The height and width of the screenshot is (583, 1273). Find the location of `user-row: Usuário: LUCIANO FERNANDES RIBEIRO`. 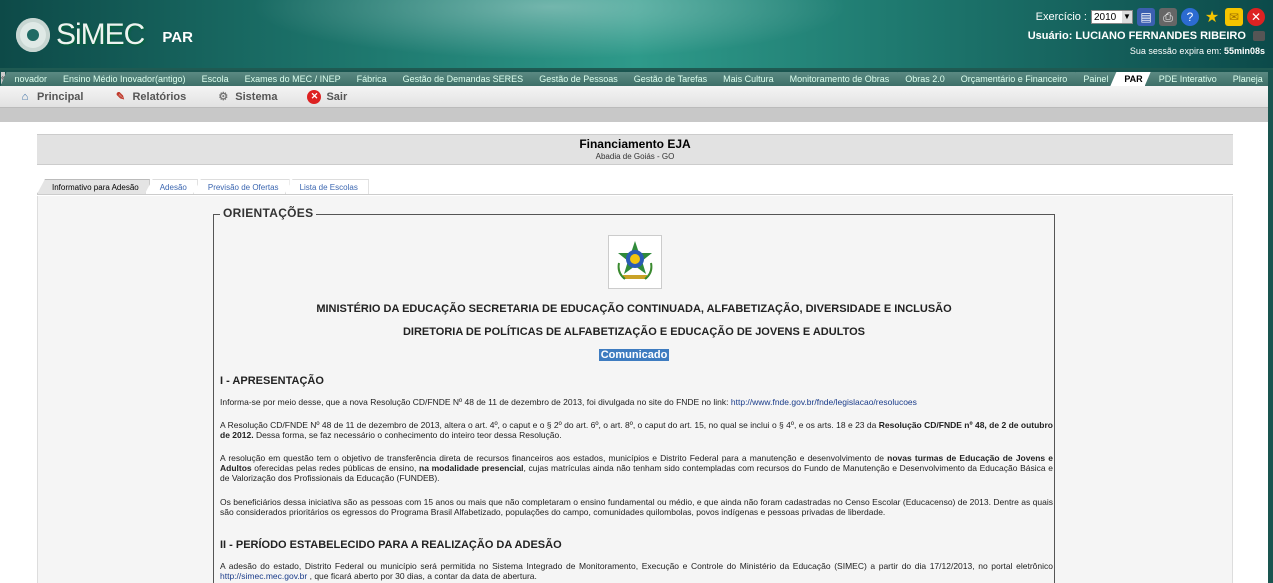

user-row: Usuário: LUCIANO FERNANDES RIBEIRO is located at coordinates (1146, 36).